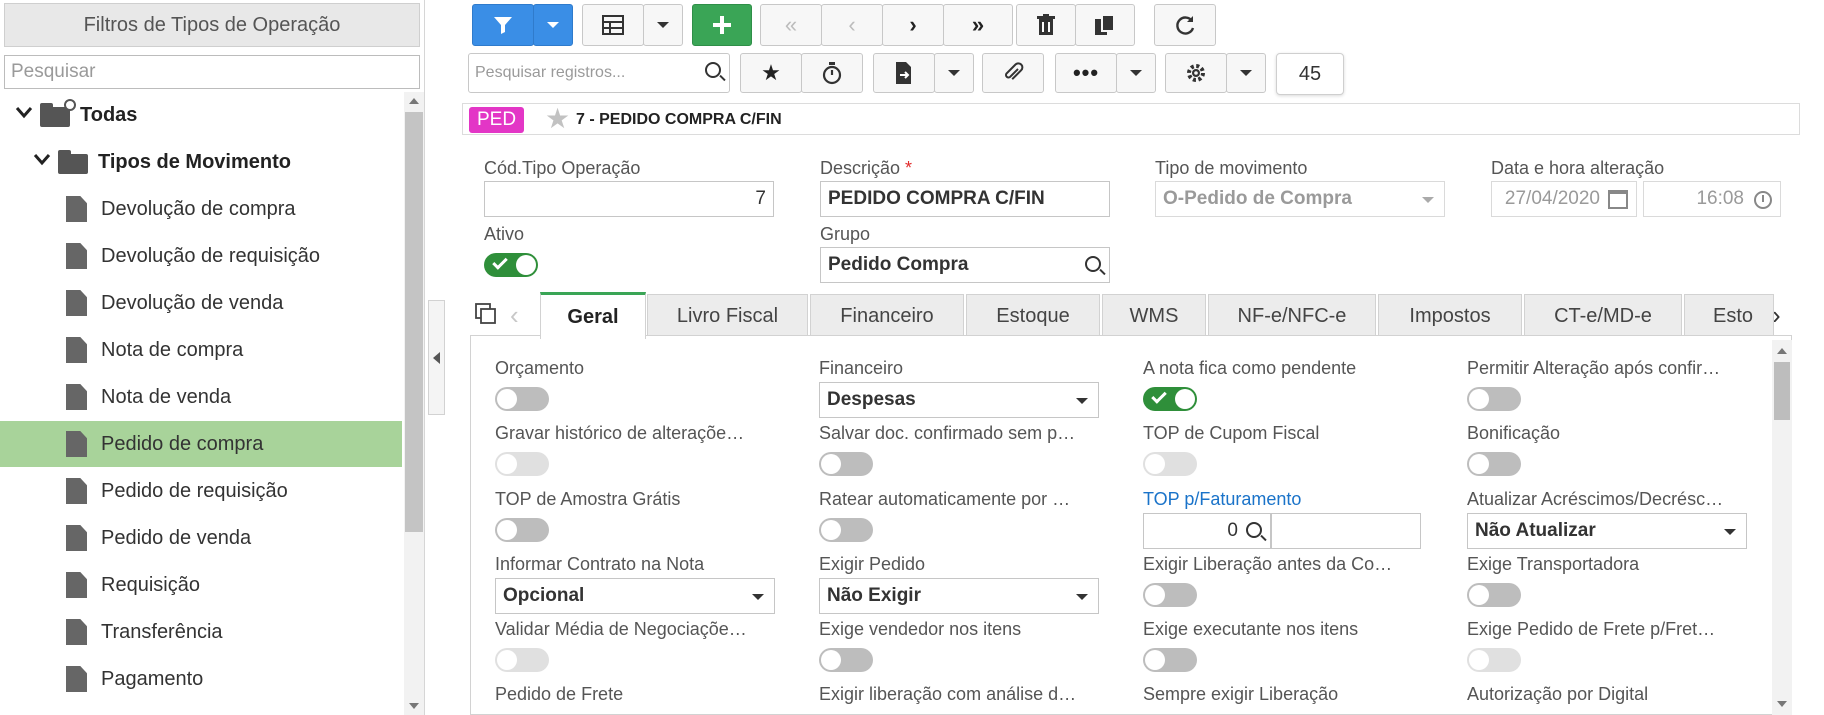 The width and height of the screenshot is (1824, 715). Describe the element at coordinates (201, 350) in the screenshot. I see `tree-item: Nota de compra` at that location.